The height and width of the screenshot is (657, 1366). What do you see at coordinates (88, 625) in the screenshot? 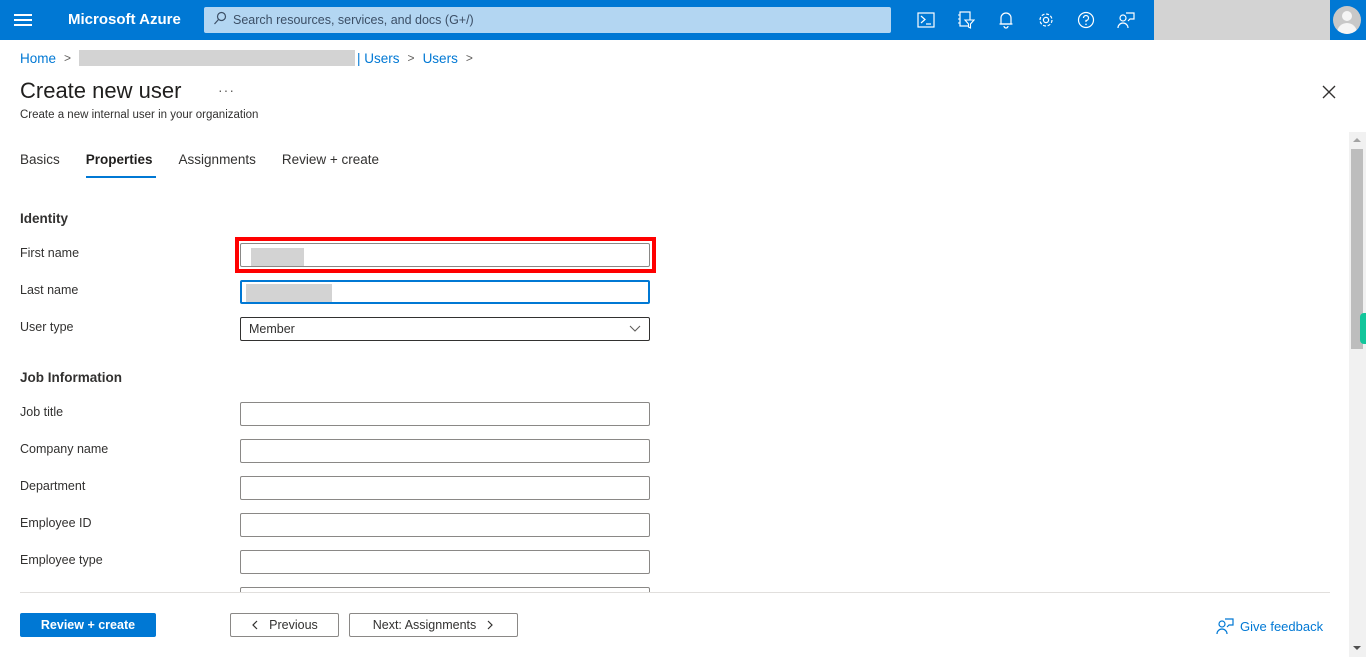
I see `review-create-button: Review + create` at bounding box center [88, 625].